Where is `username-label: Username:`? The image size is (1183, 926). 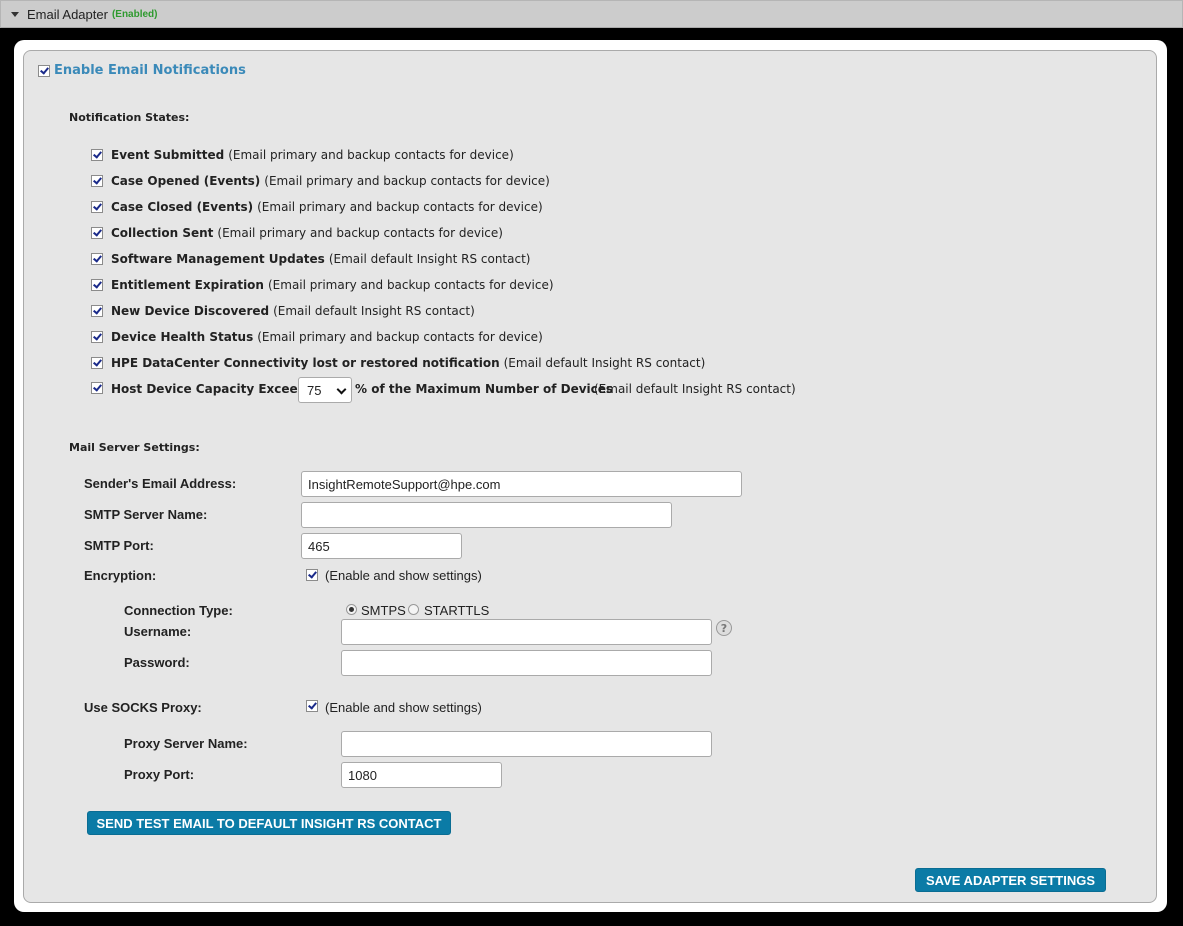 username-label: Username: is located at coordinates (158, 631).